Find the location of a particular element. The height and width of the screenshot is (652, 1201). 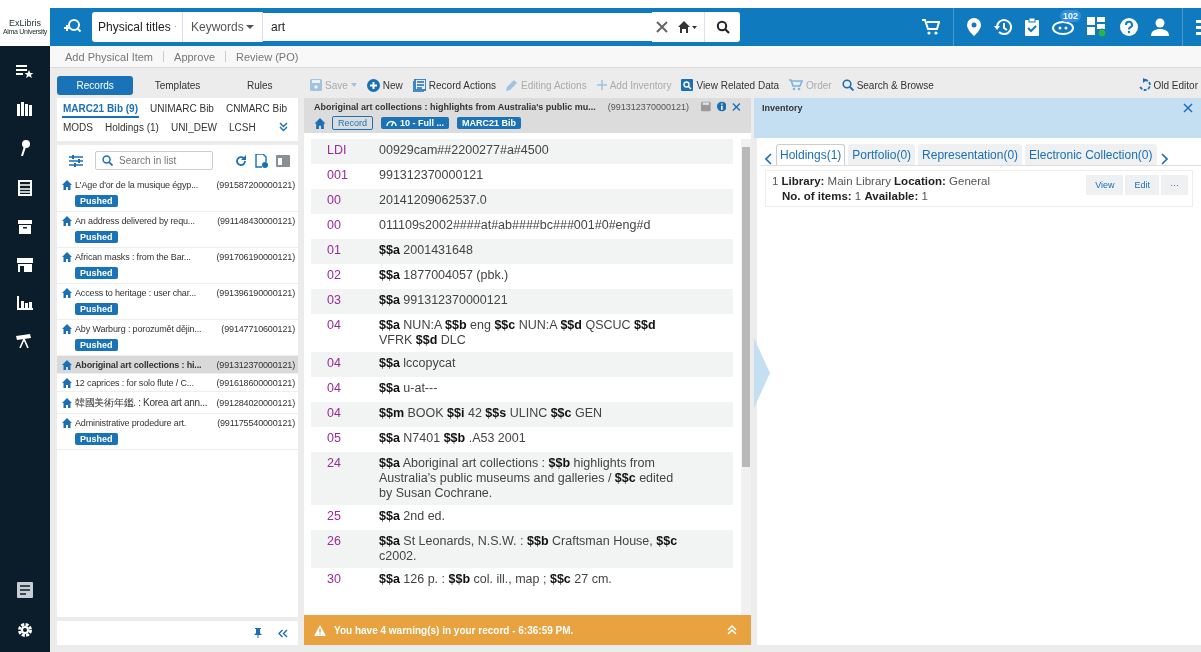

quick-link: Approve is located at coordinates (195, 56).